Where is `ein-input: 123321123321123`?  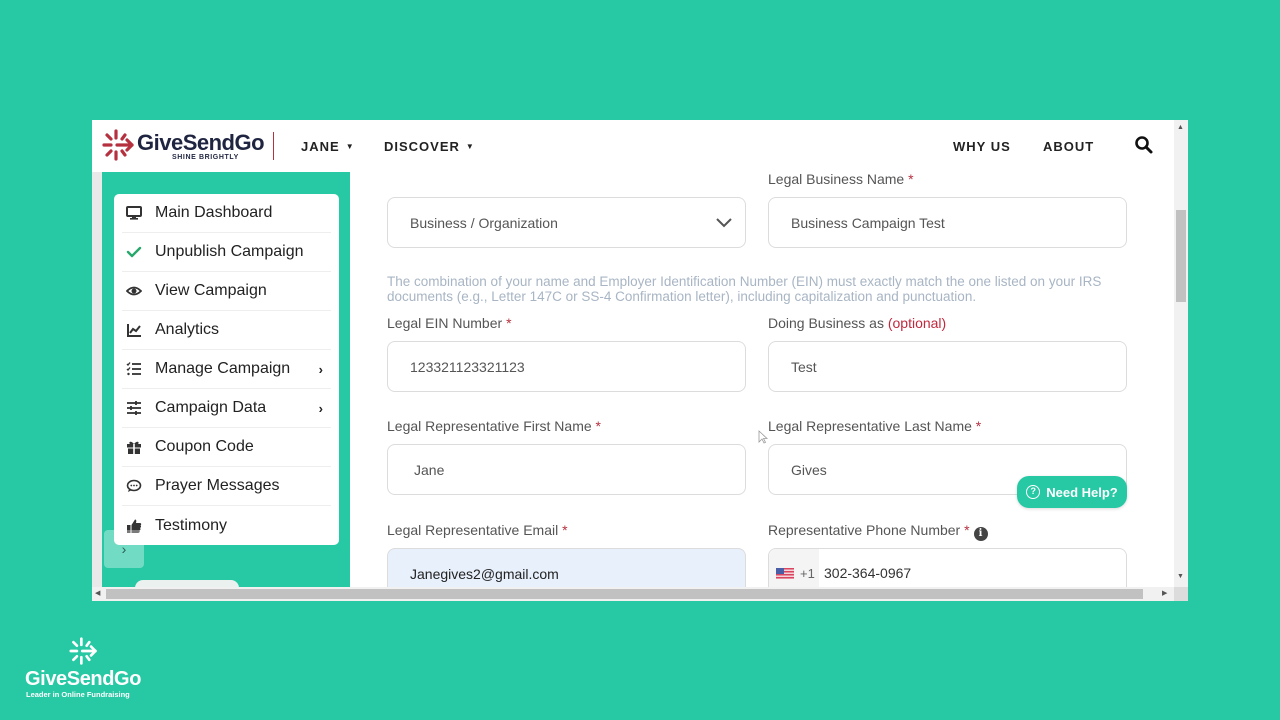
ein-input: 123321123321123 is located at coordinates (566, 366).